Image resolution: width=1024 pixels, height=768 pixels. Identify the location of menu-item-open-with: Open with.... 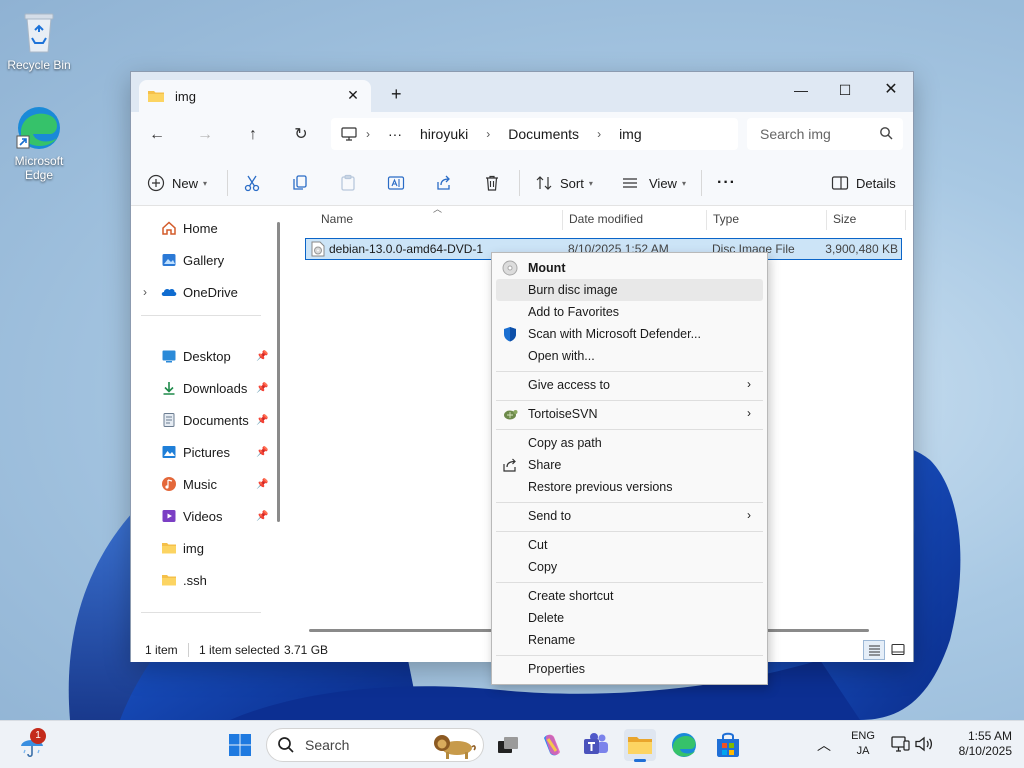
(629, 356).